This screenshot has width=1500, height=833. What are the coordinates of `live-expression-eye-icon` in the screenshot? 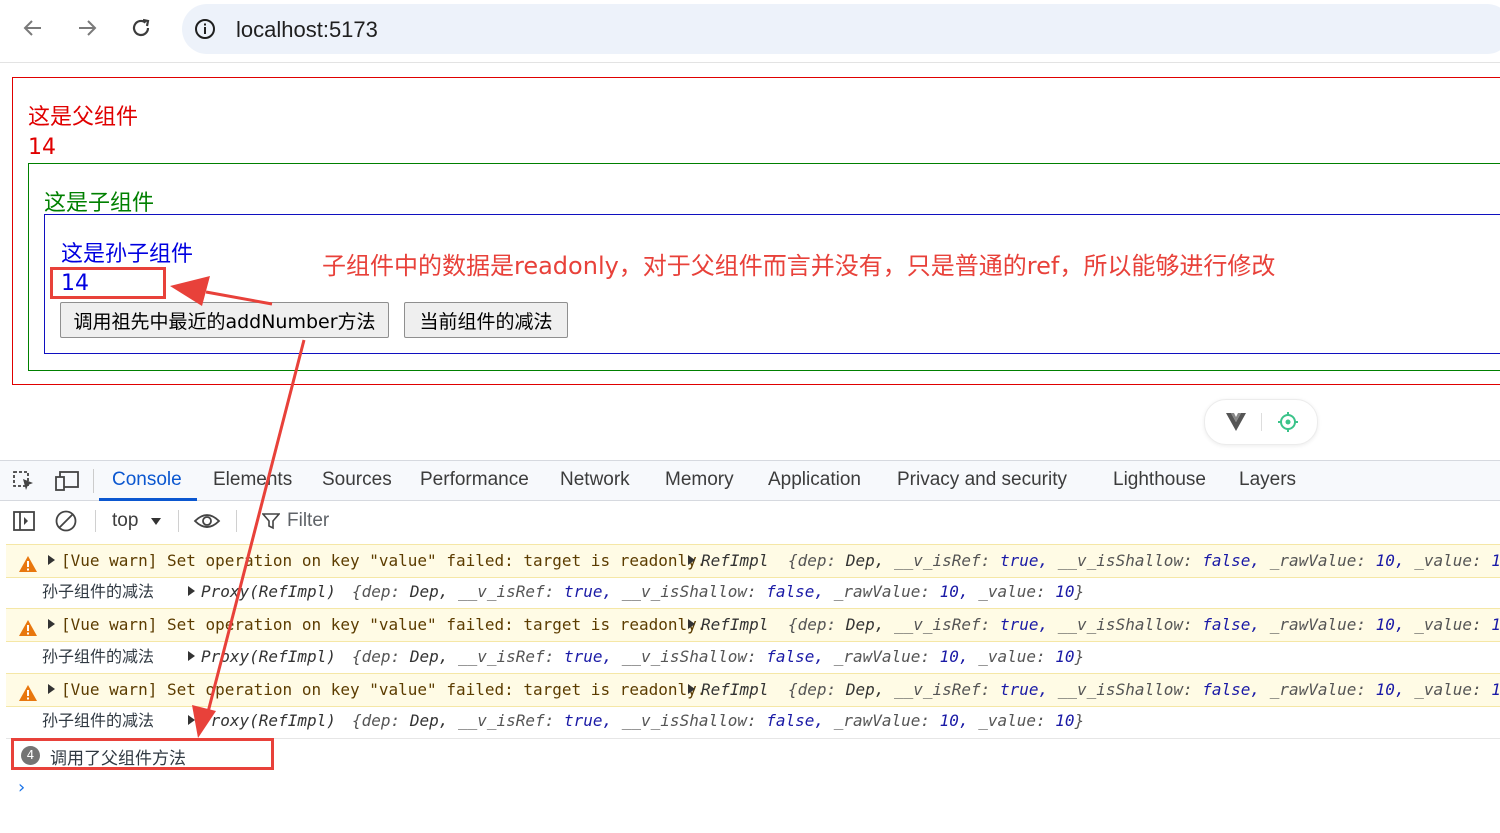 It's located at (207, 523).